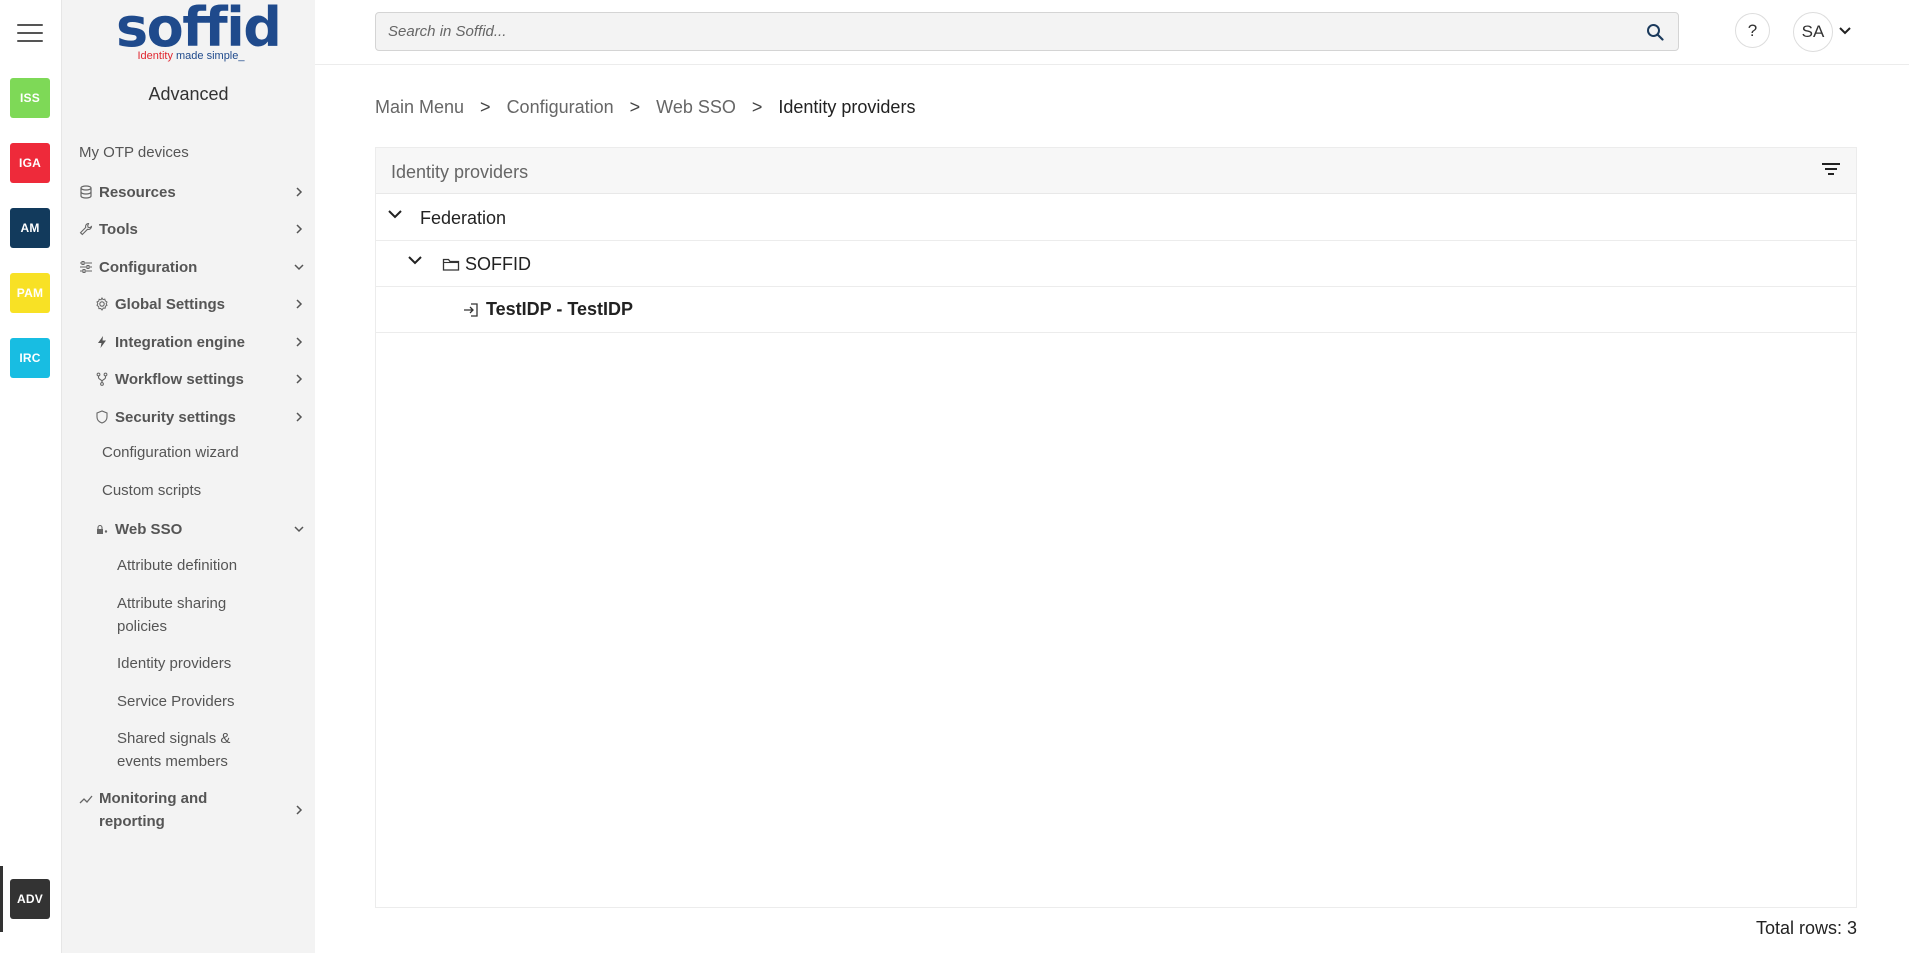 Image resolution: width=1909 pixels, height=953 pixels. What do you see at coordinates (102, 379) in the screenshot?
I see `branch-icon` at bounding box center [102, 379].